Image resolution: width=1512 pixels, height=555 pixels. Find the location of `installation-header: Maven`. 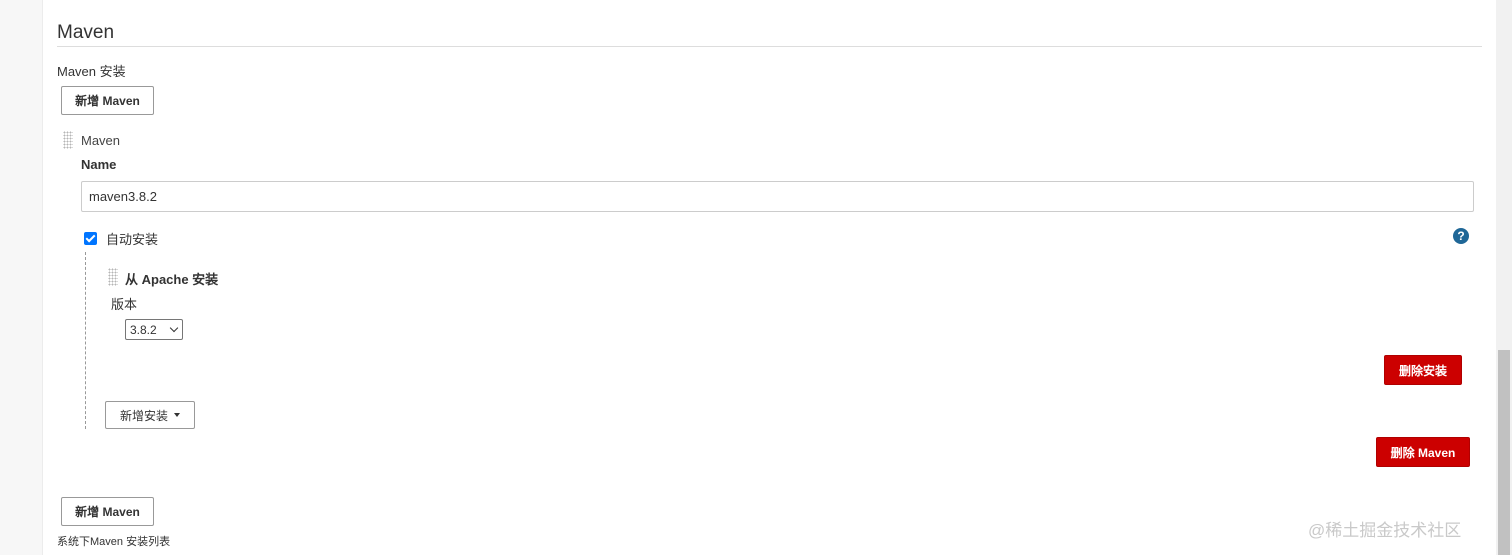

installation-header: Maven is located at coordinates (101, 140).